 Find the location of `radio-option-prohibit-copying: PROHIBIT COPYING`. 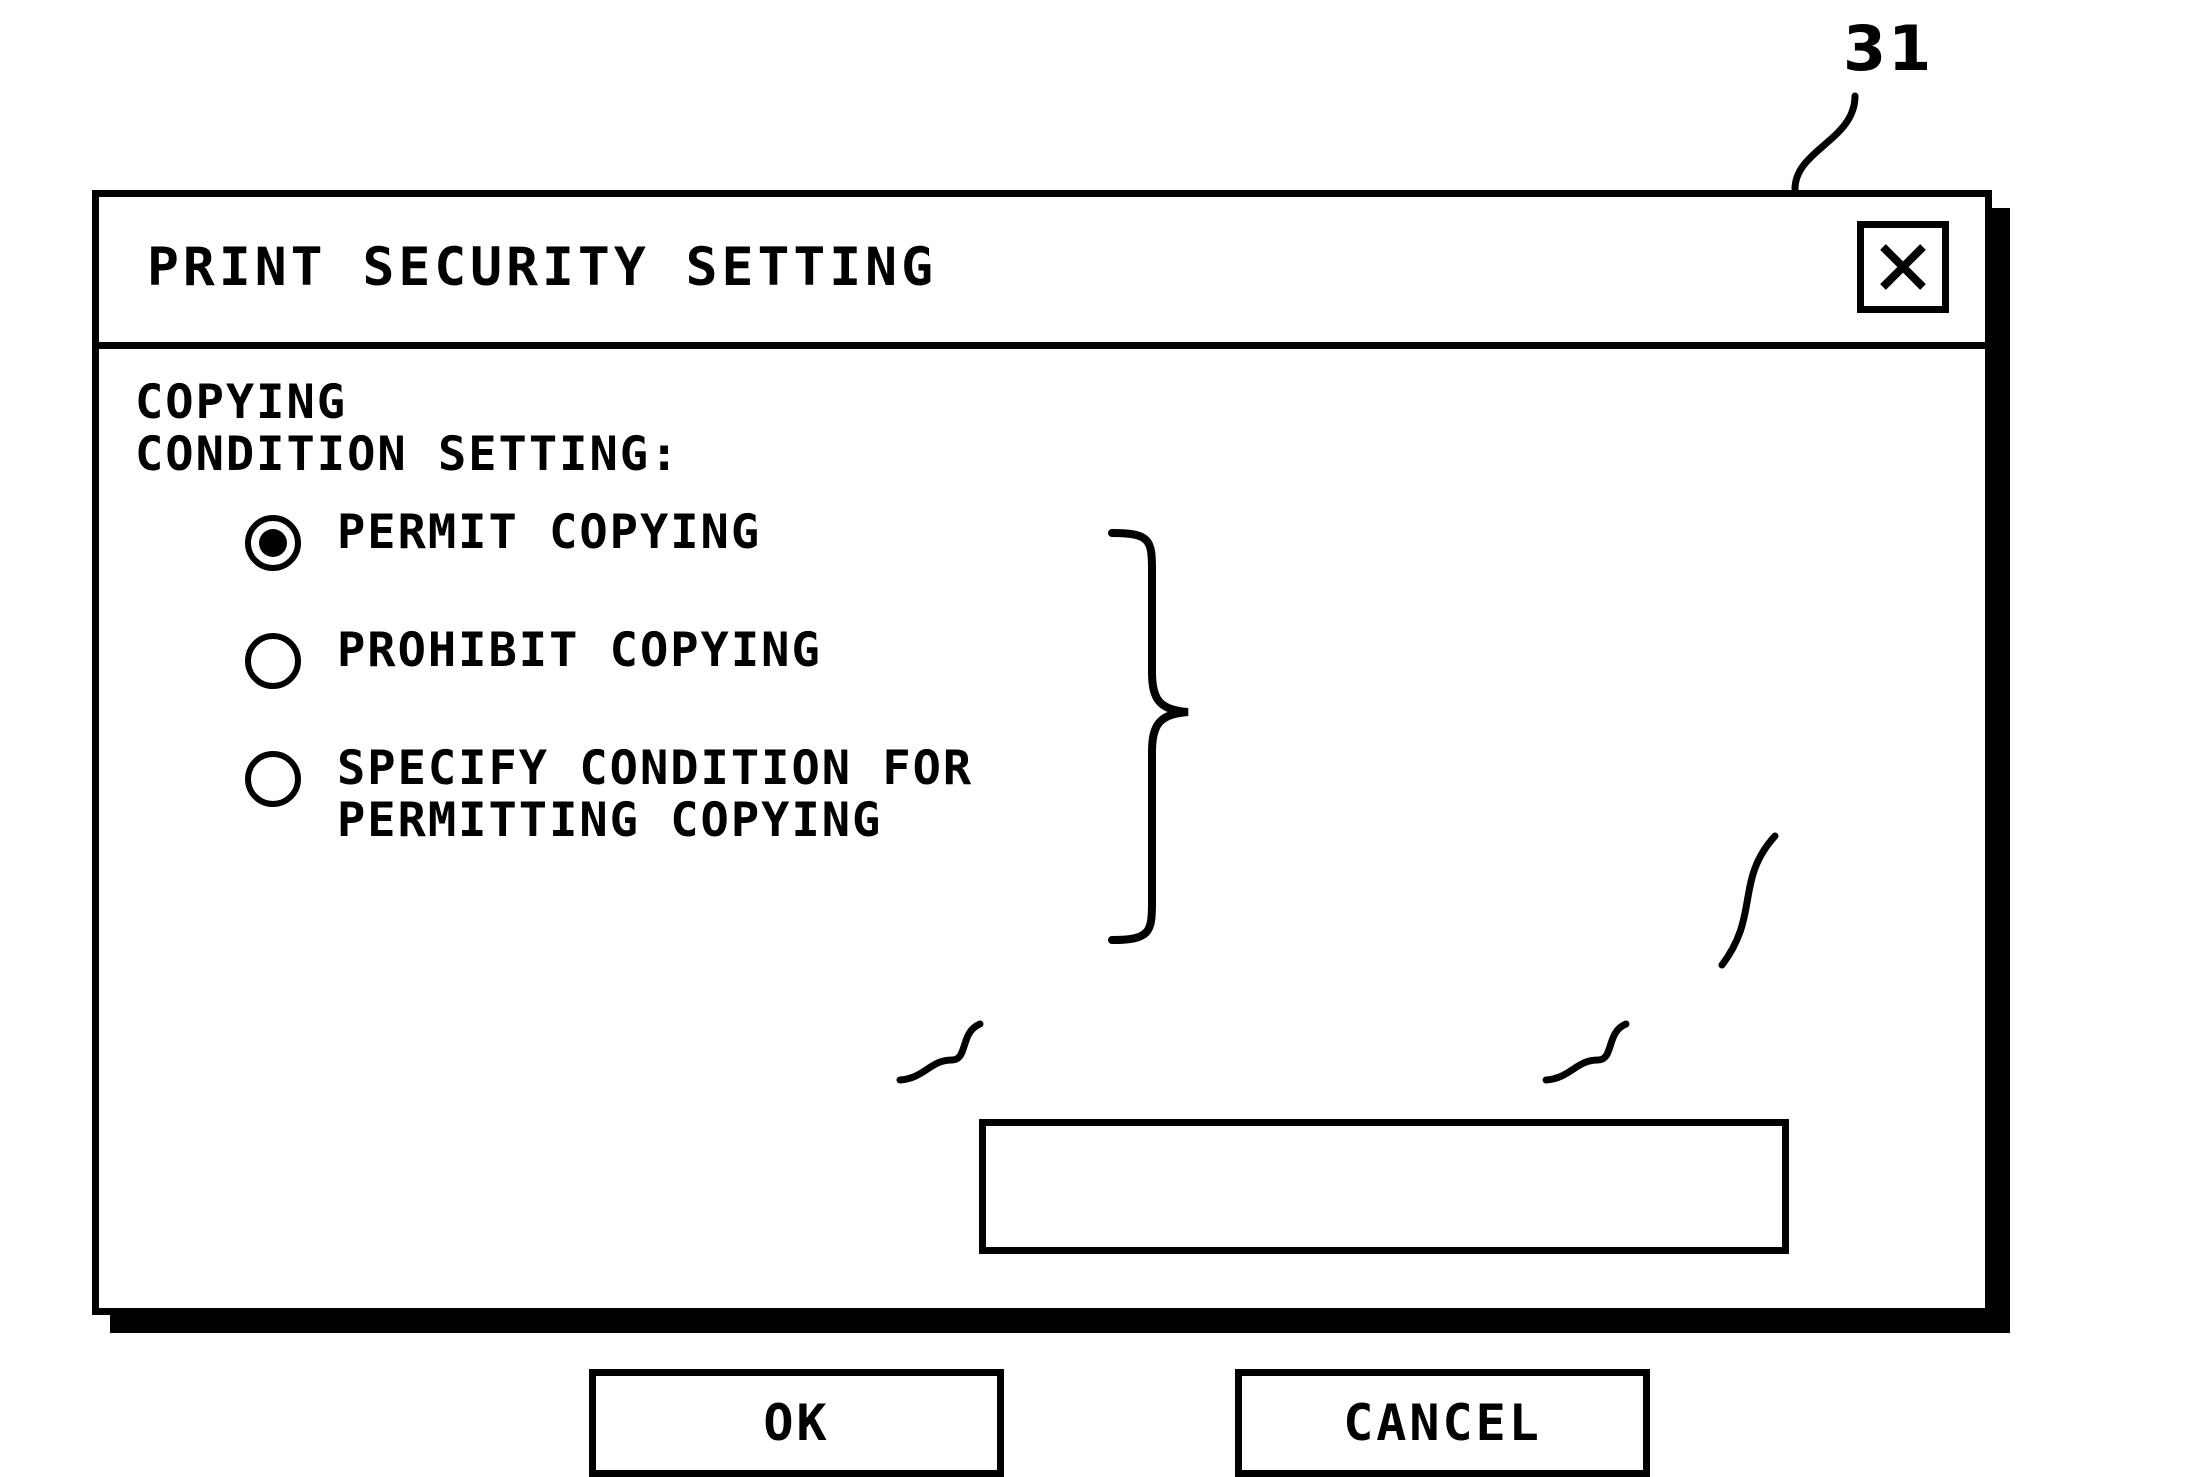

radio-option-prohibit-copying: PROHIBIT COPYING is located at coordinates (695, 682).